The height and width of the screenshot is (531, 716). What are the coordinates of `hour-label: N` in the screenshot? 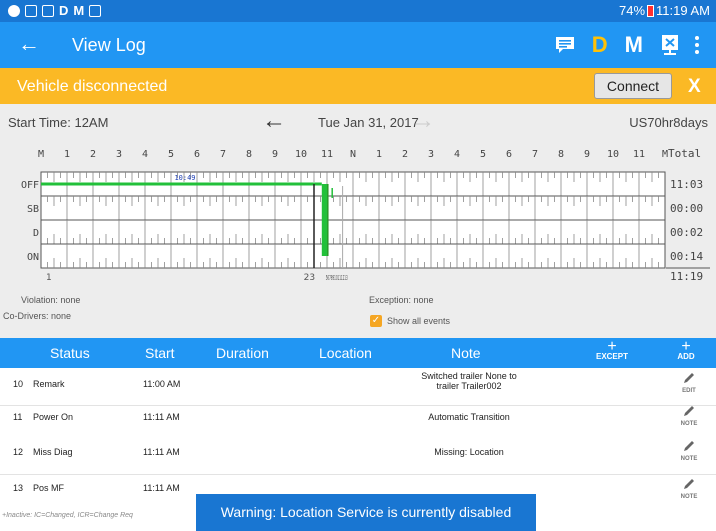 It's located at (353, 154).